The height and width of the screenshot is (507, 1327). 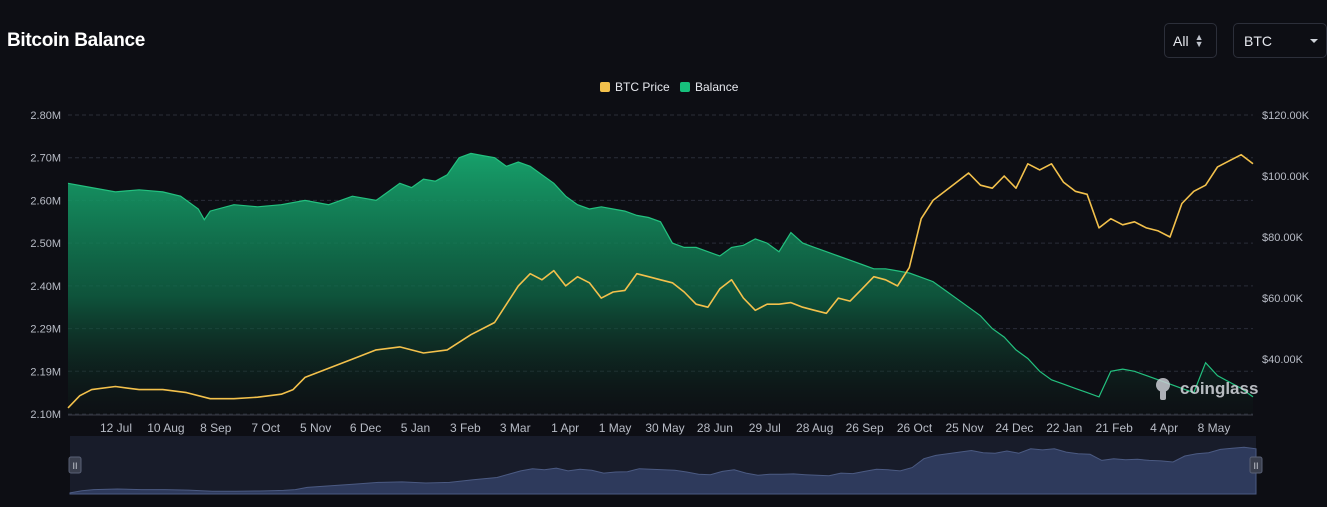 I want to click on x-tick-label: 8 May, so click(x=1214, y=428).